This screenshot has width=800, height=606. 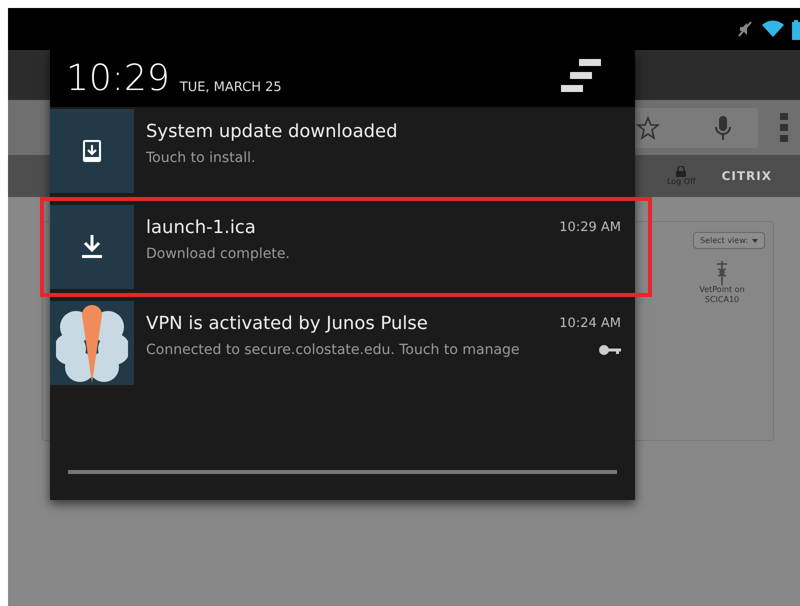 What do you see at coordinates (346, 247) in the screenshot?
I see `notification: launch-1.ica 10:29 AM Download complete.` at bounding box center [346, 247].